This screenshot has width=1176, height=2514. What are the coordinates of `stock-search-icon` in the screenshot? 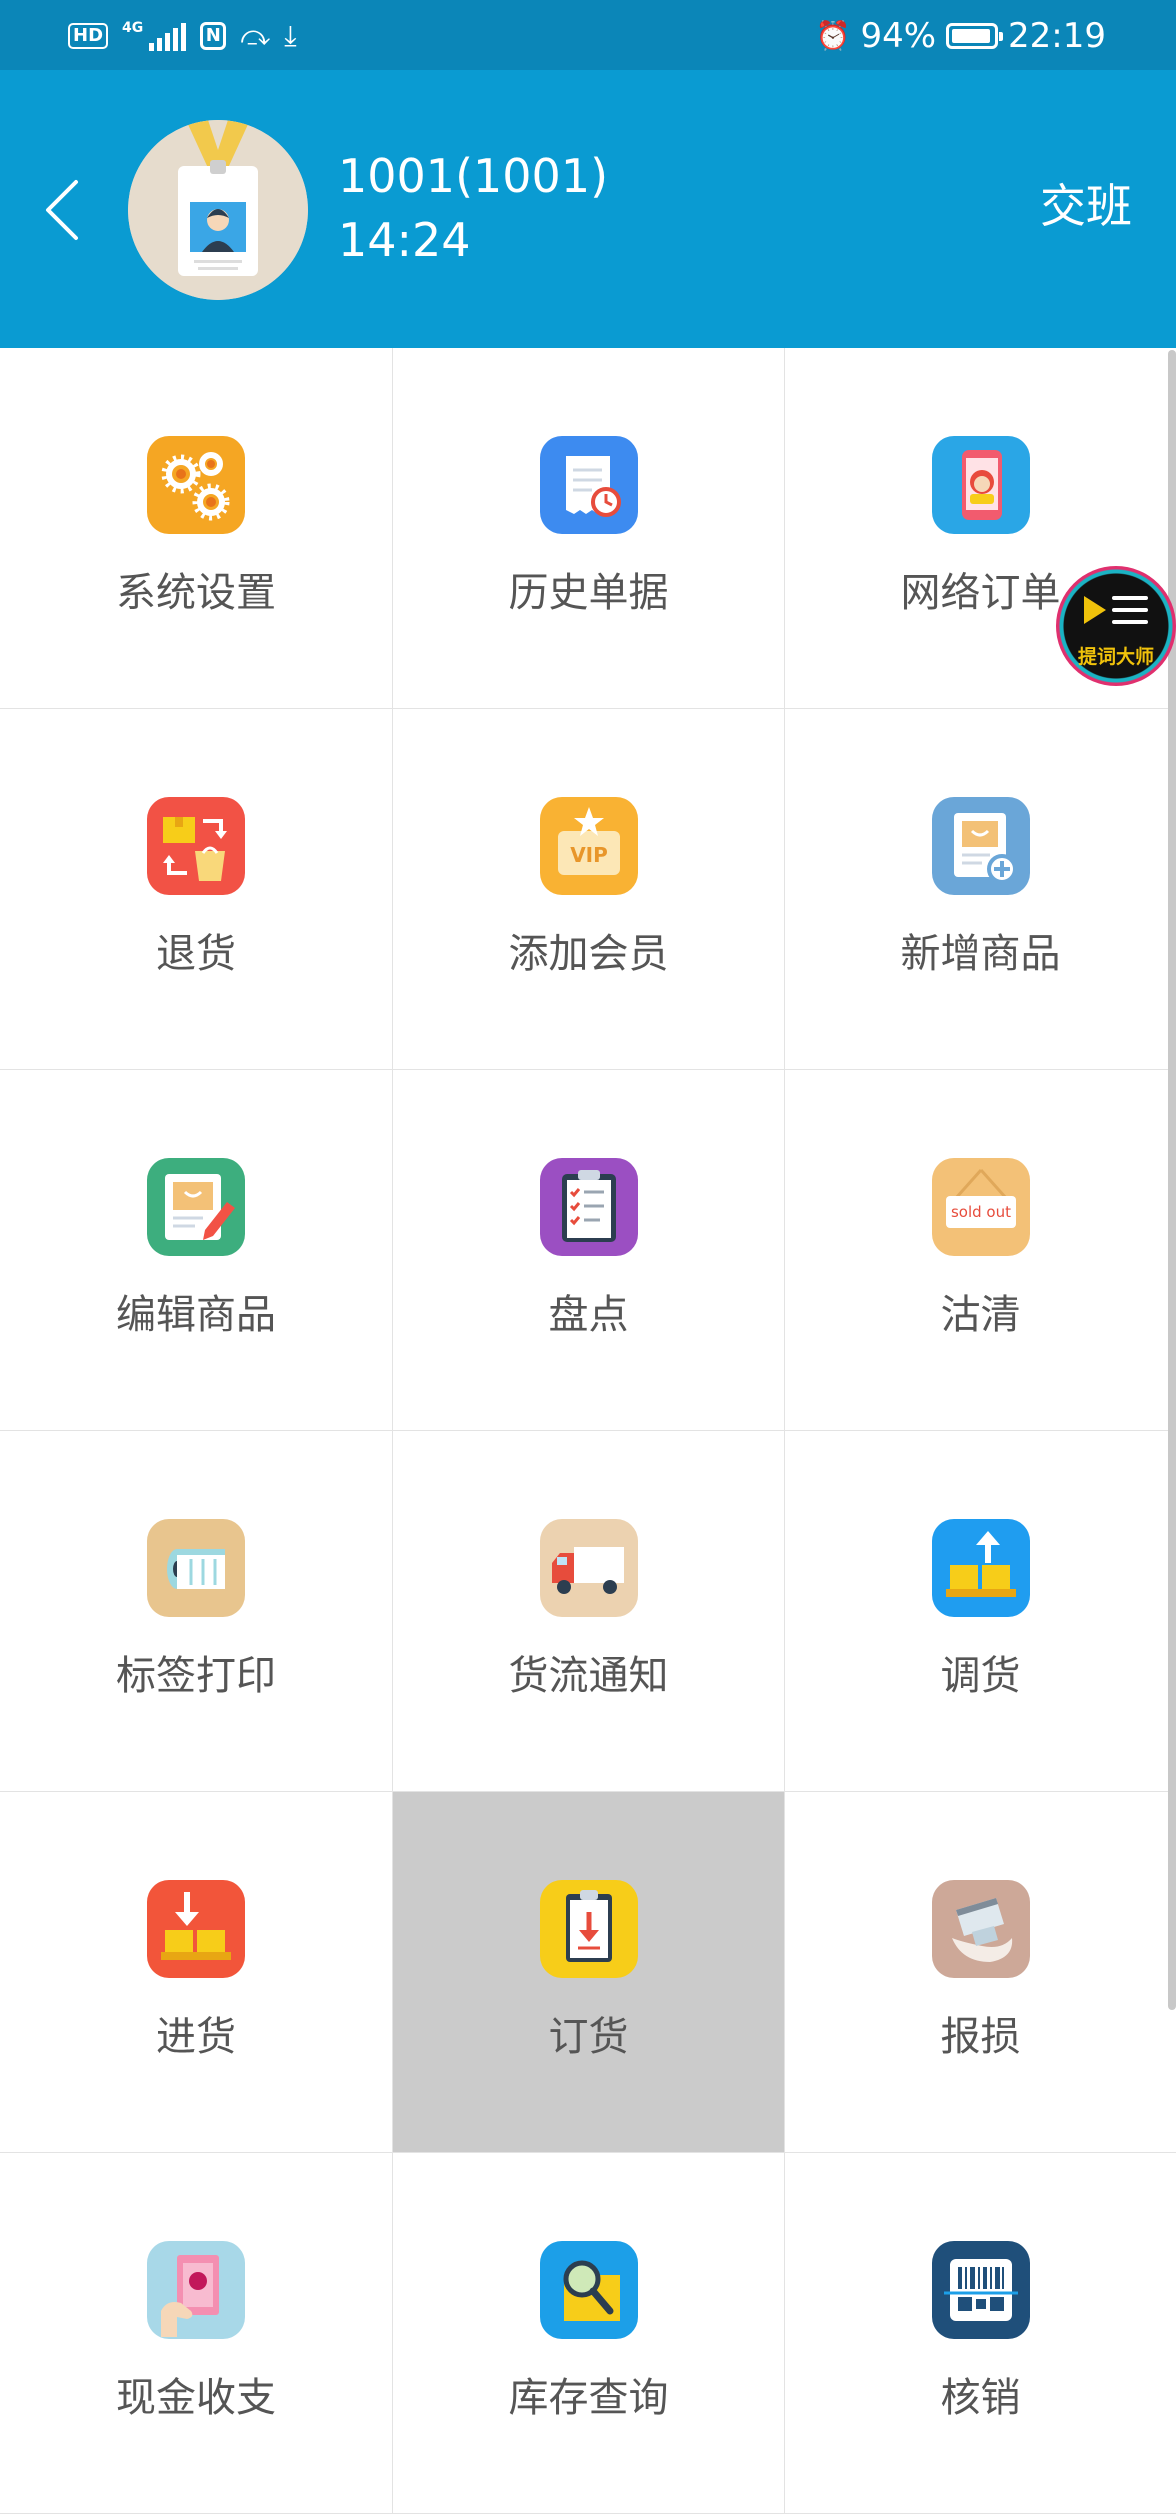 It's located at (588, 2290).